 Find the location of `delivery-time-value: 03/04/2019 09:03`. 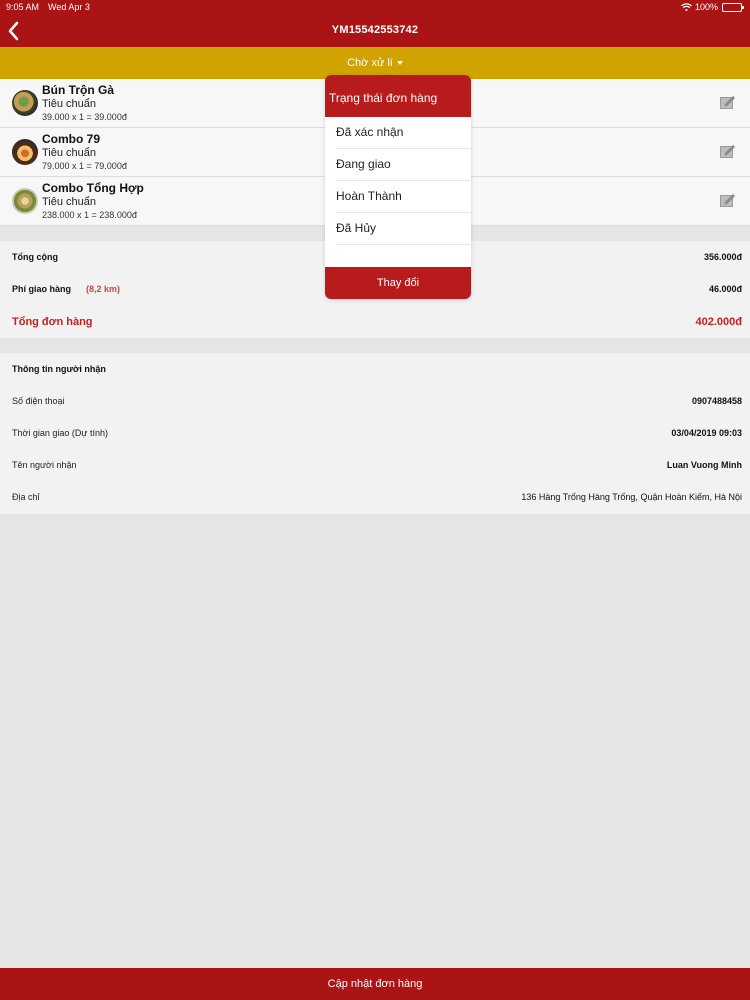

delivery-time-value: 03/04/2019 09:03 is located at coordinates (706, 433).